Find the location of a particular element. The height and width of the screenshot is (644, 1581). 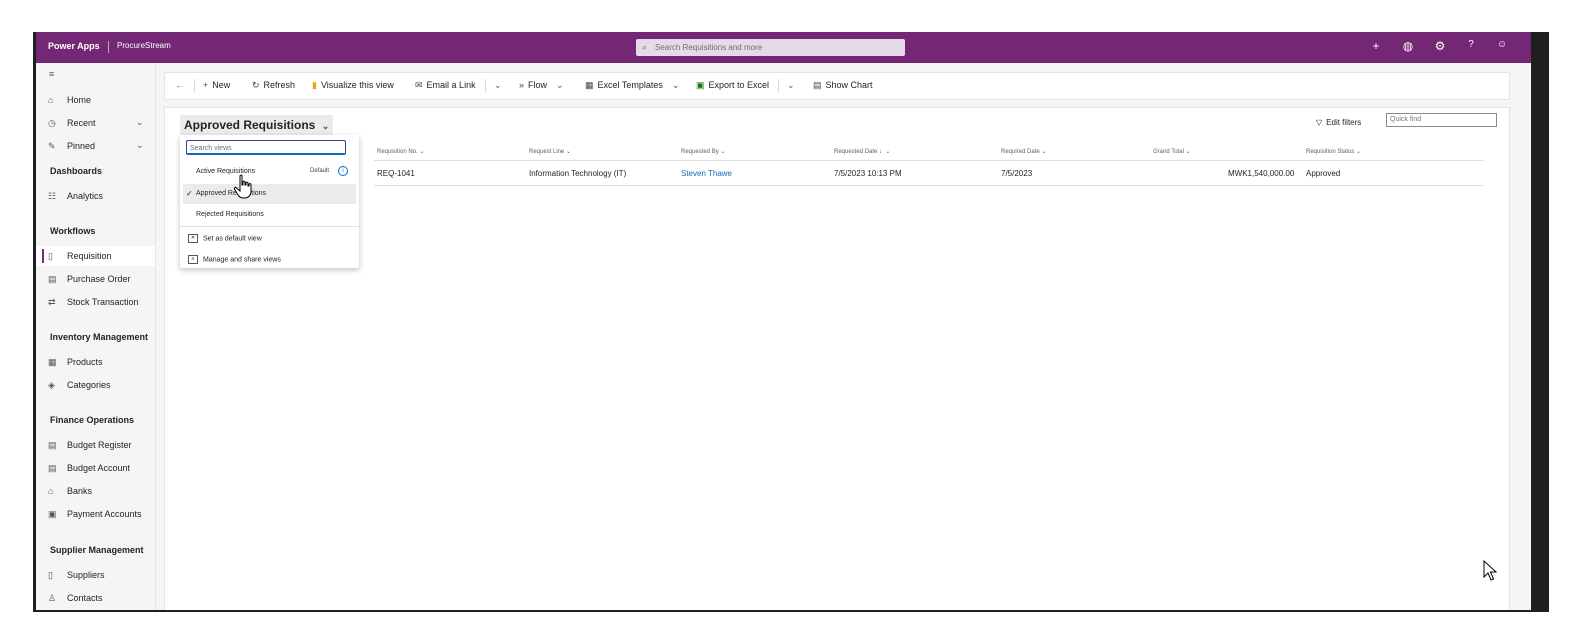

sidebar-item-banks: ⌂ Banks is located at coordinates (95, 491).